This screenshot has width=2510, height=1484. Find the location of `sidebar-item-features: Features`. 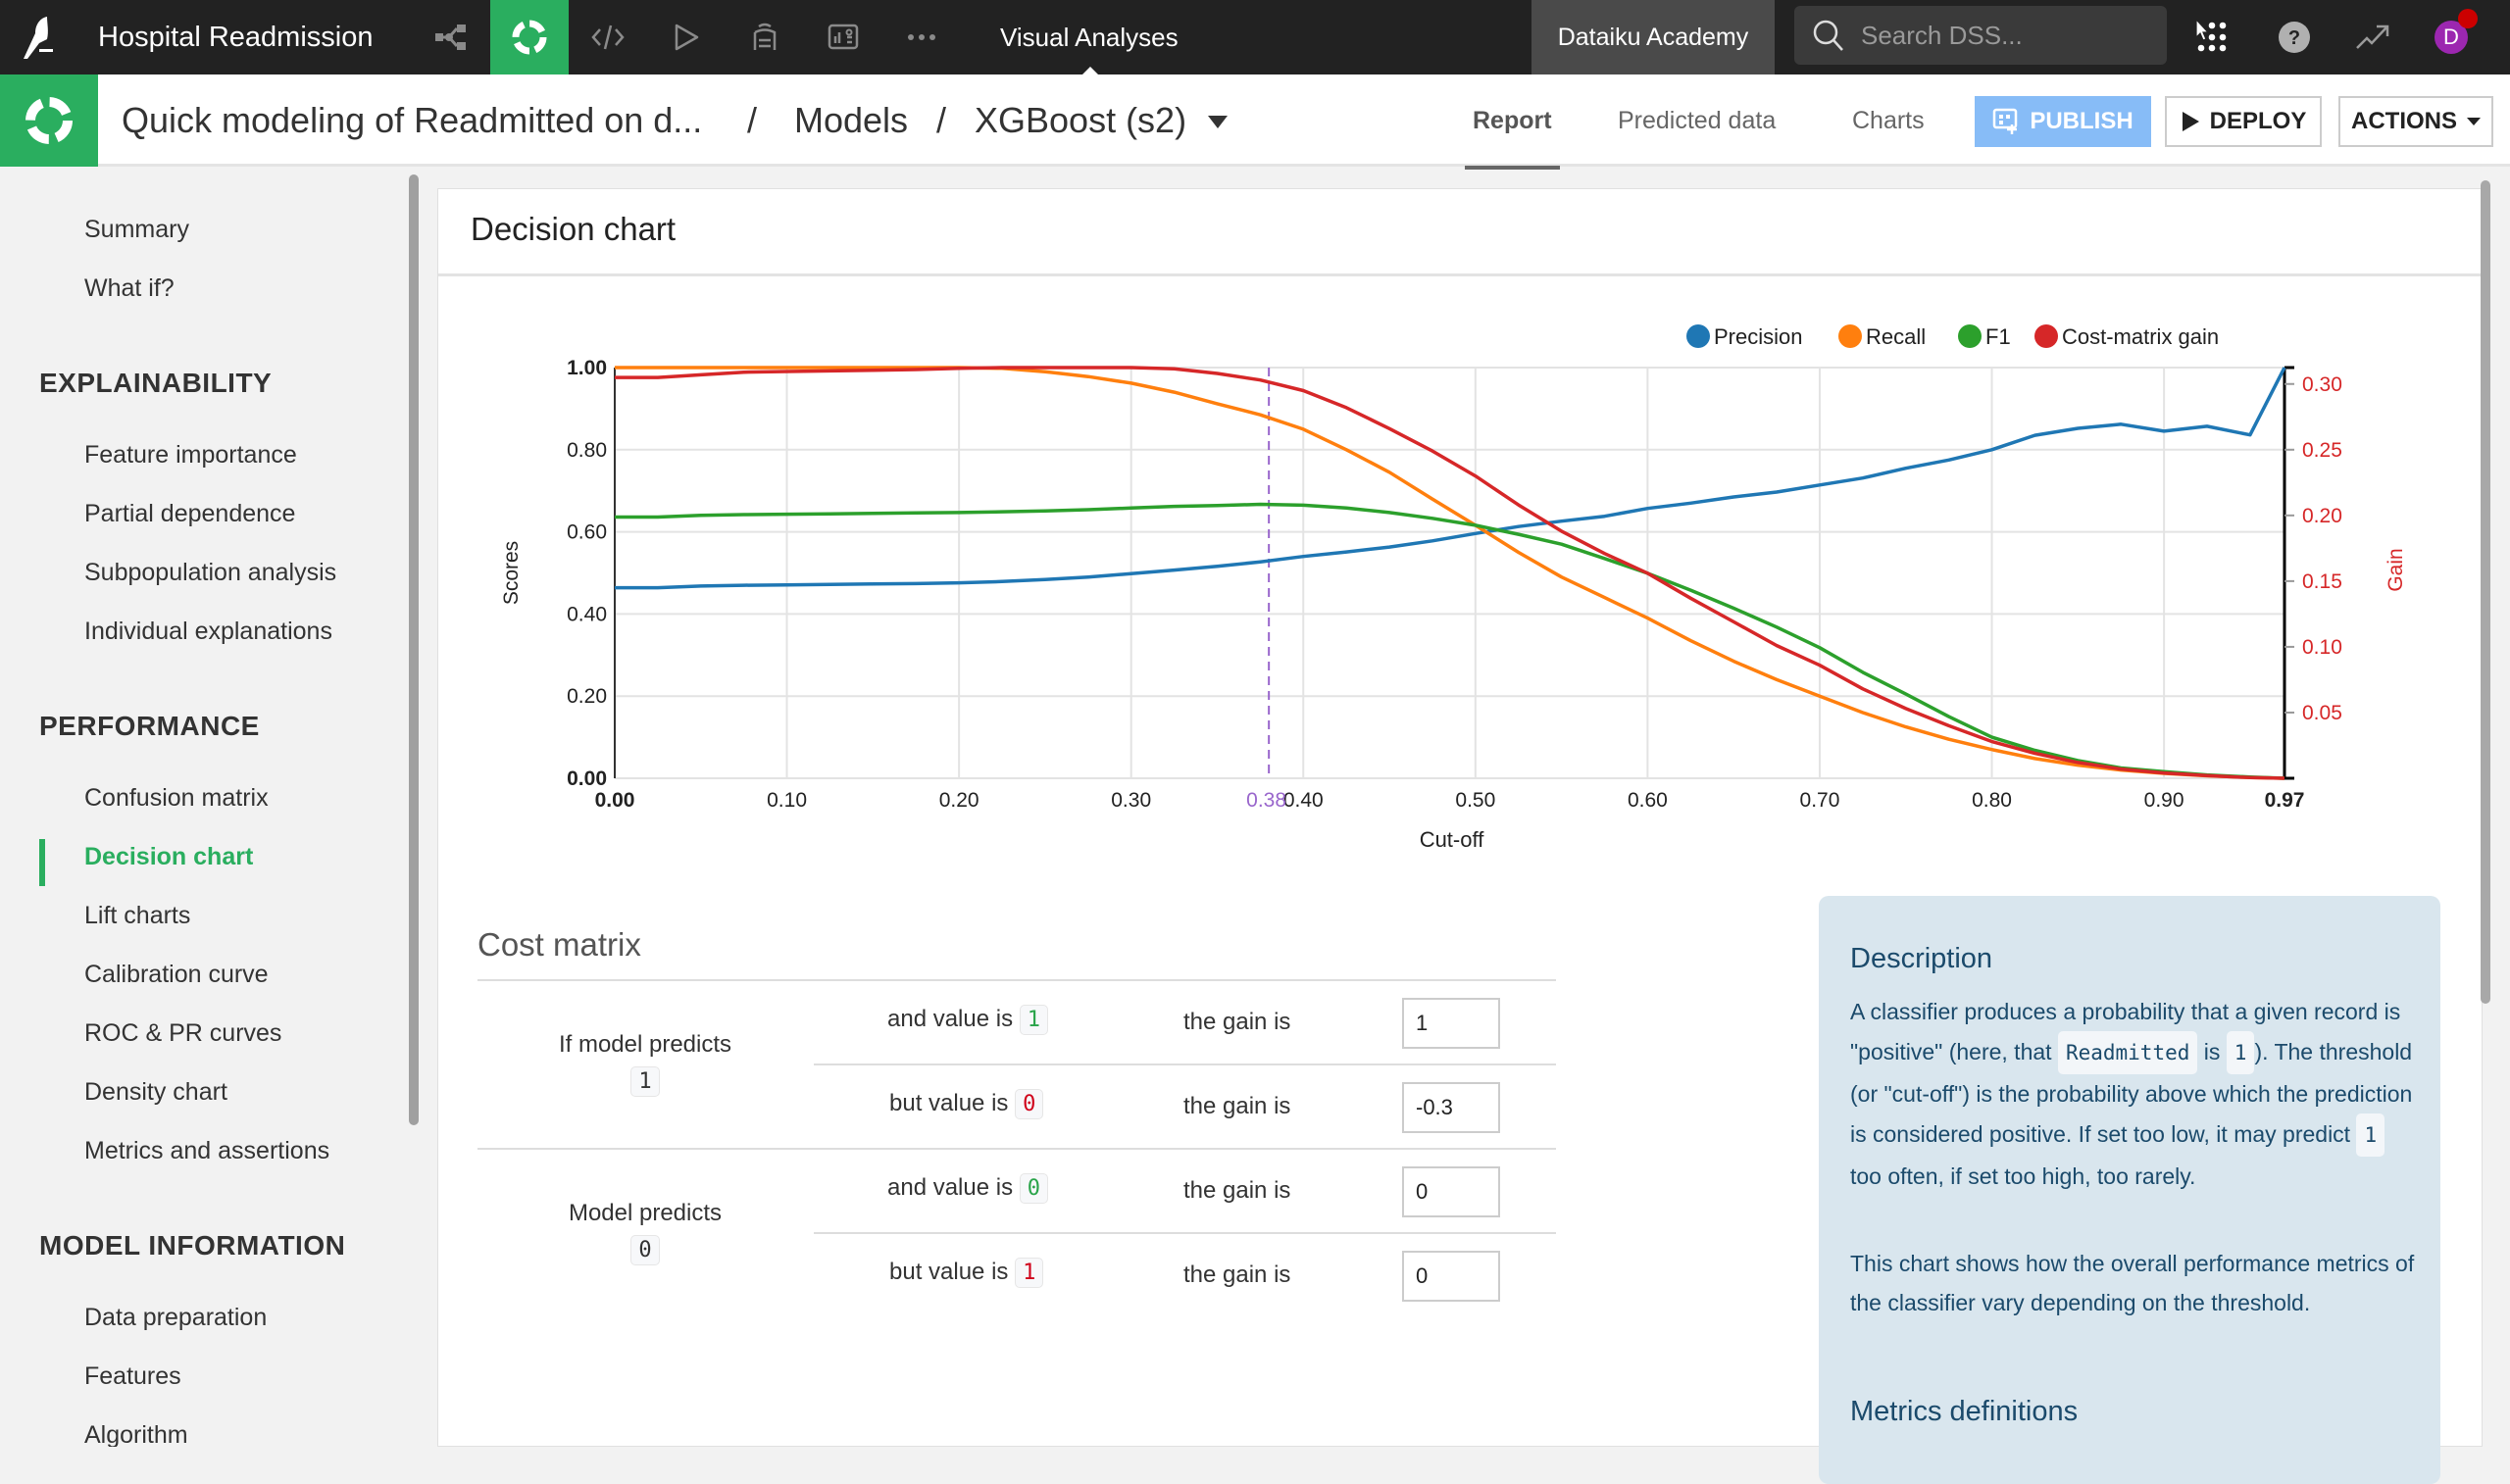

sidebar-item-features: Features is located at coordinates (132, 1376).